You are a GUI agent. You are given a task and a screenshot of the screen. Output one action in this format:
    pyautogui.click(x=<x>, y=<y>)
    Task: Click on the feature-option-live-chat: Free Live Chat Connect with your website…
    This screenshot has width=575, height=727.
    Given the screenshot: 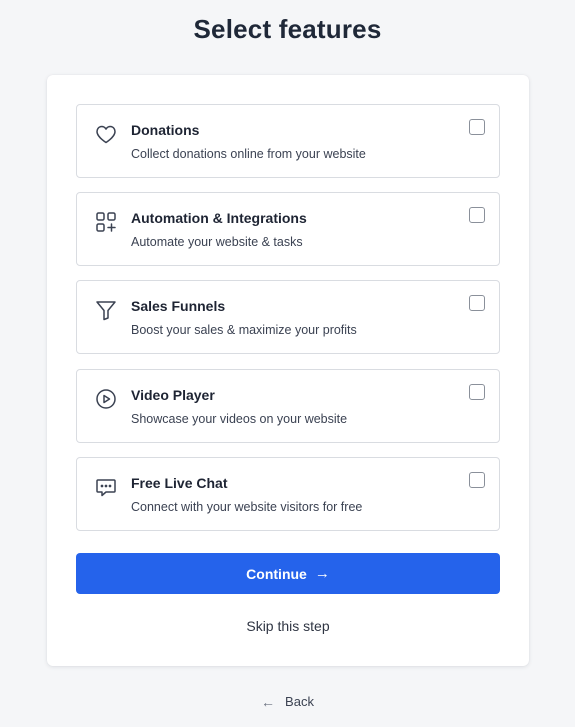 What is the action you would take?
    pyautogui.click(x=288, y=494)
    